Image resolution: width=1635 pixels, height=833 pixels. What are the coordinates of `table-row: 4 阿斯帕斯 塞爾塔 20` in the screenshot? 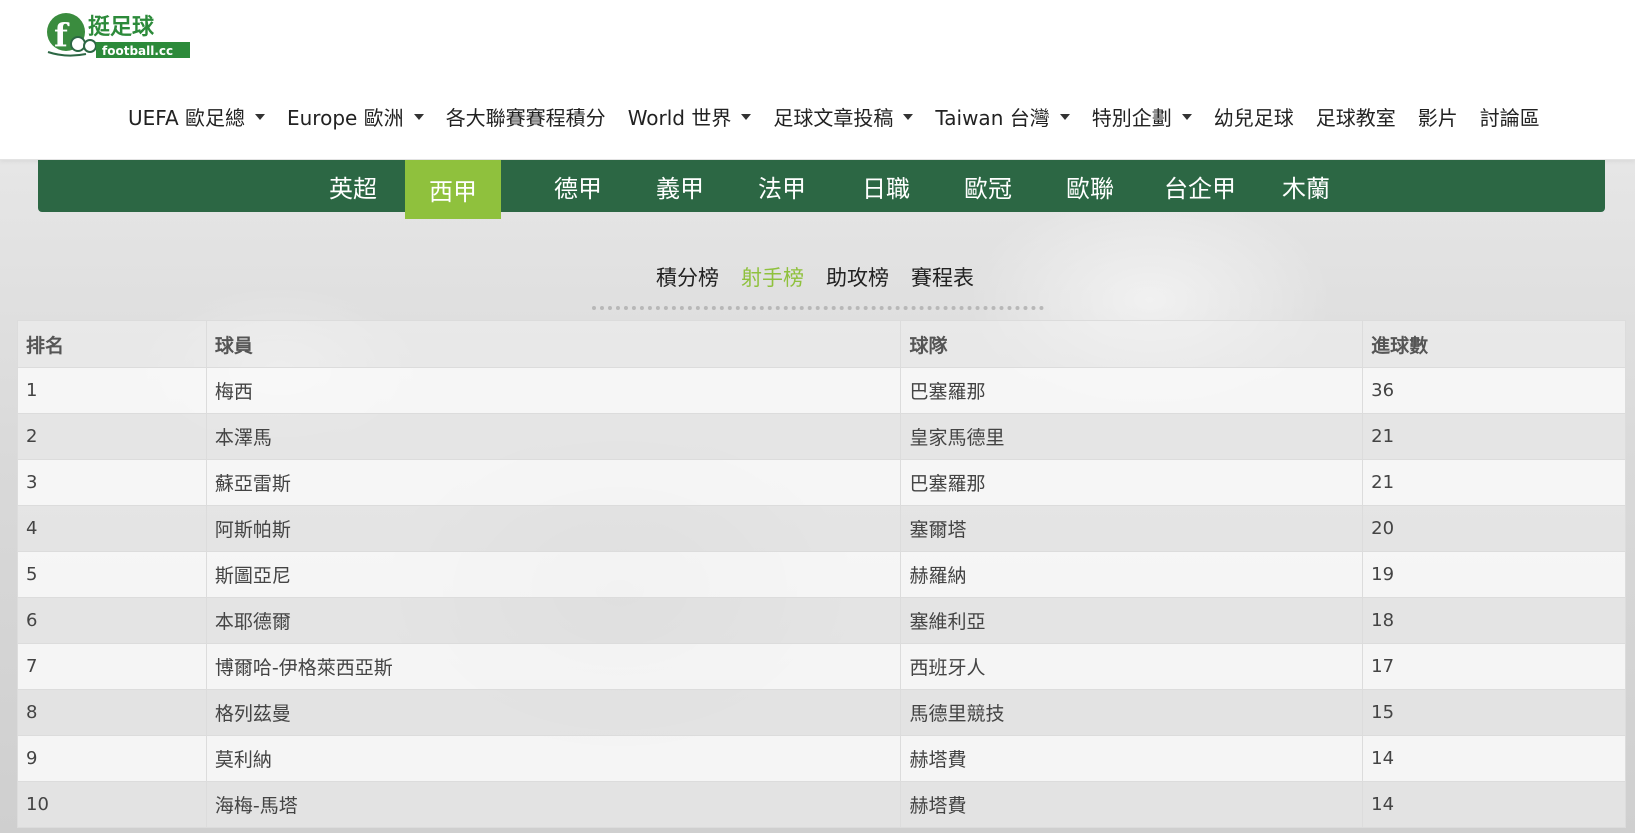 It's located at (821, 528).